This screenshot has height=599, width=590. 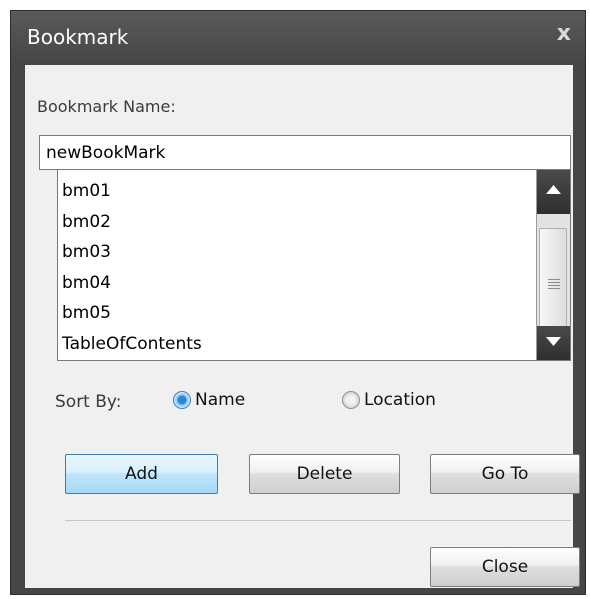 What do you see at coordinates (505, 474) in the screenshot?
I see `go-to-button: Go To` at bounding box center [505, 474].